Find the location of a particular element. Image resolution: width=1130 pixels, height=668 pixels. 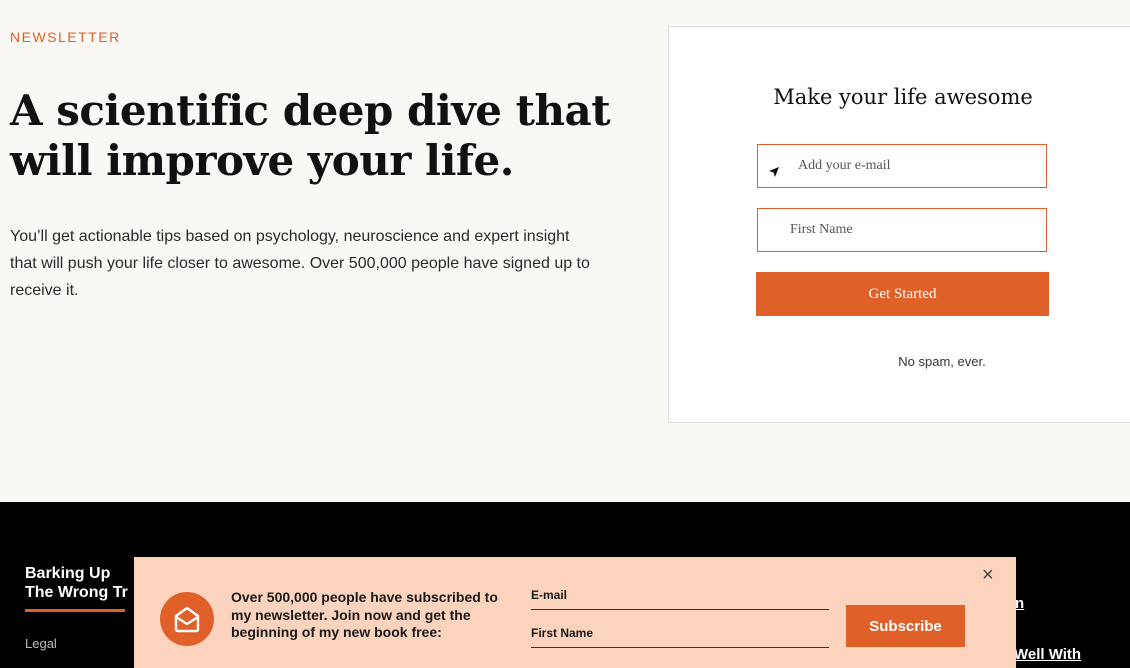

brand-line-1: Barking Up is located at coordinates (68, 573).